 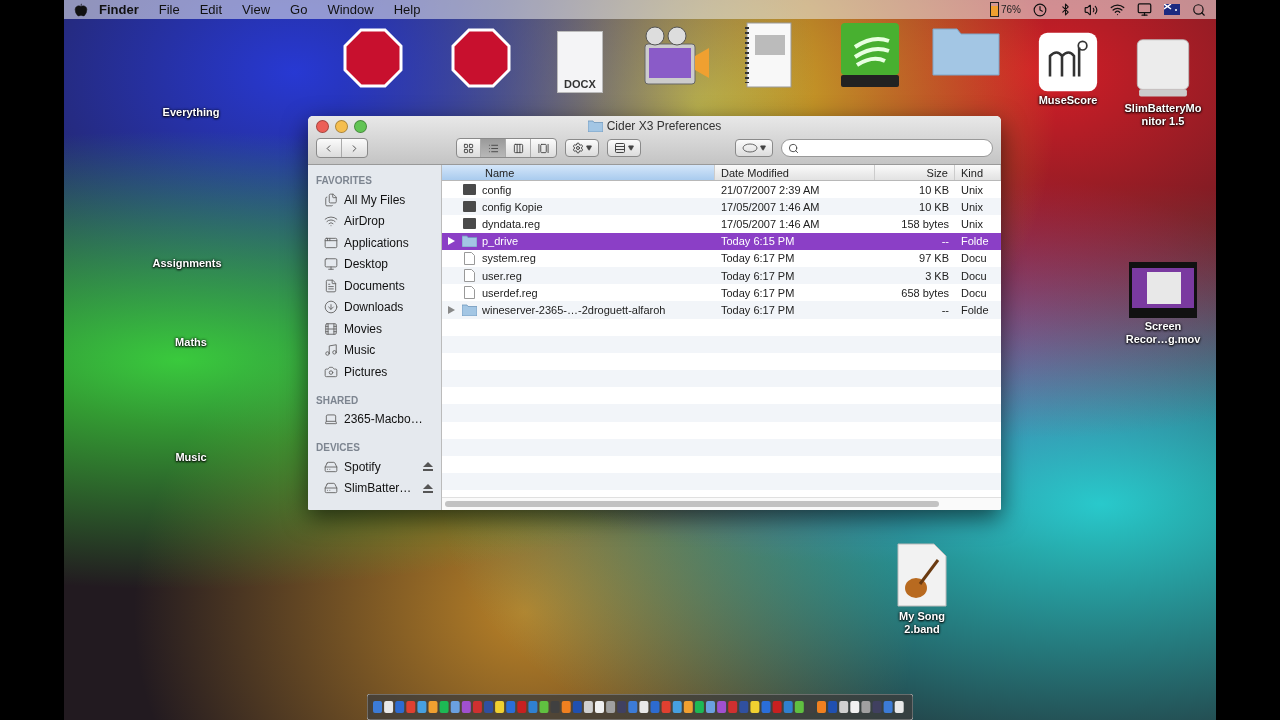 I want to click on menu-item: Go, so click(x=299, y=9).